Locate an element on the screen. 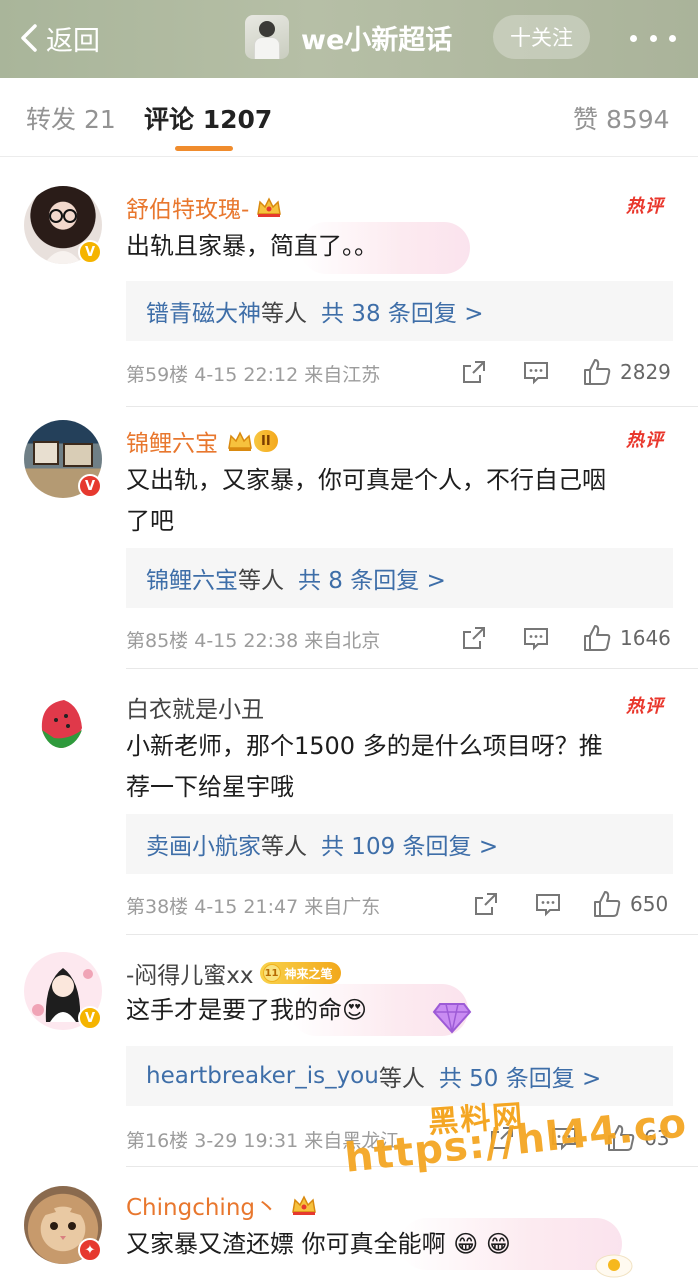 Image resolution: width=698 pixels, height=1280 pixels. heart-eyes-emoji: 😍 is located at coordinates (355, 1010).